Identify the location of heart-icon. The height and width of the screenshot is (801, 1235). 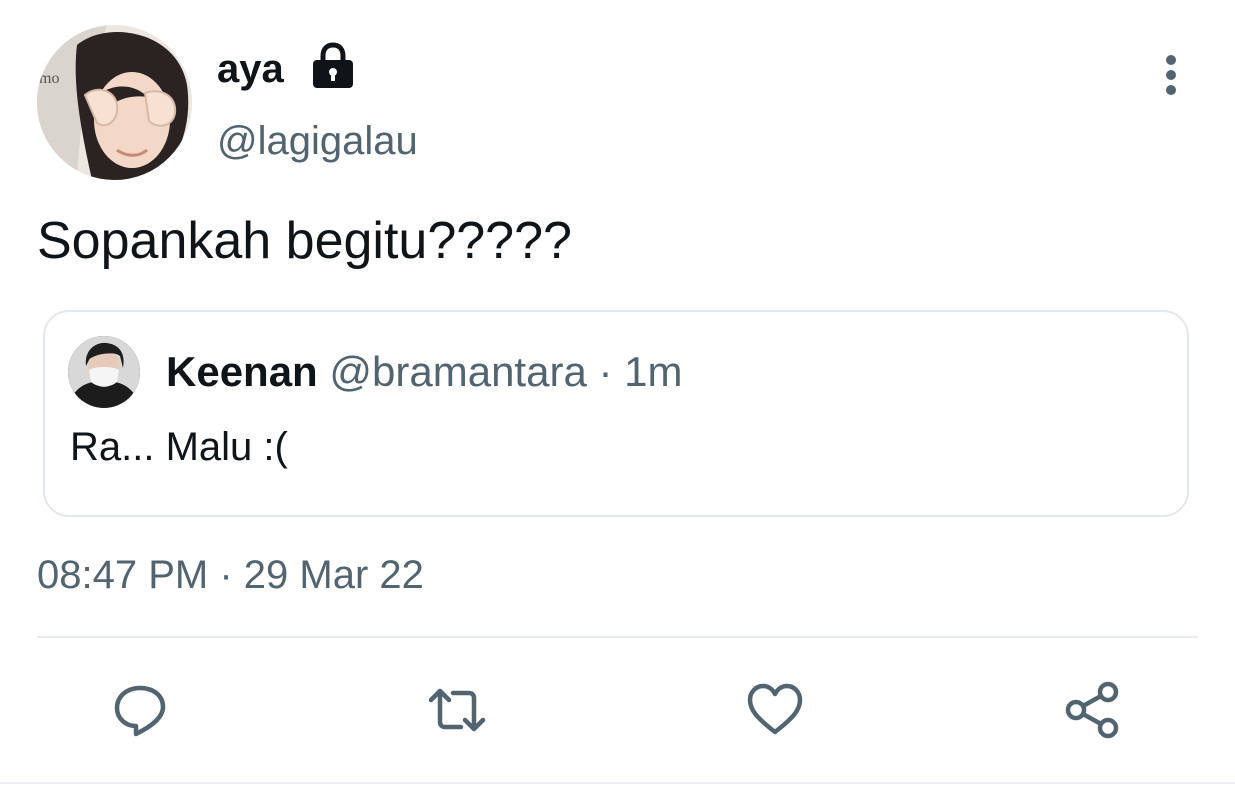
(775, 709).